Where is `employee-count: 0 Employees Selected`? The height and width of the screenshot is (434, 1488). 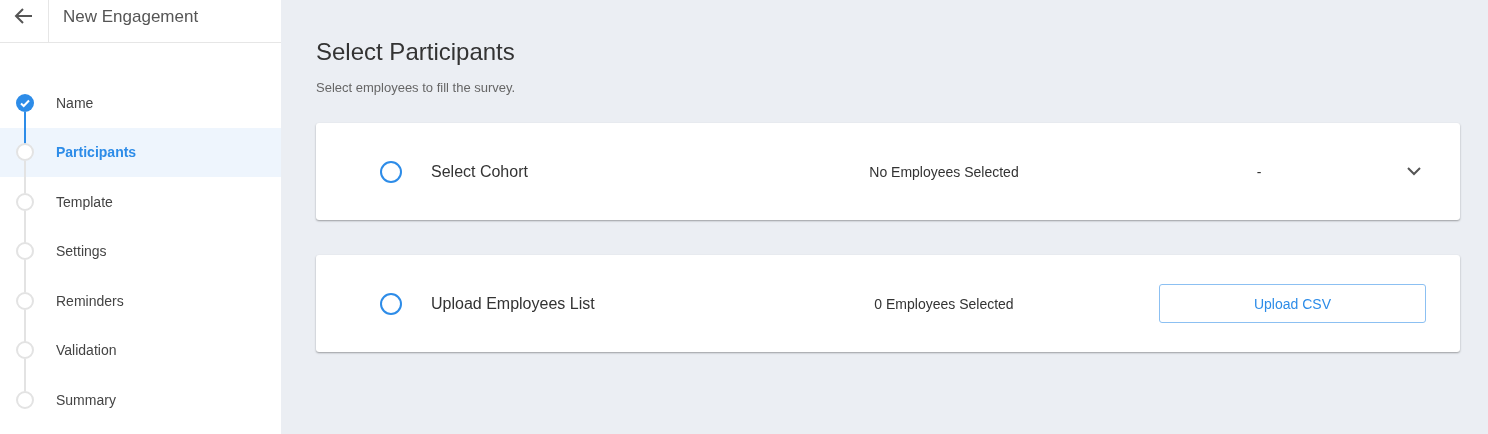
employee-count: 0 Employees Selected is located at coordinates (944, 303).